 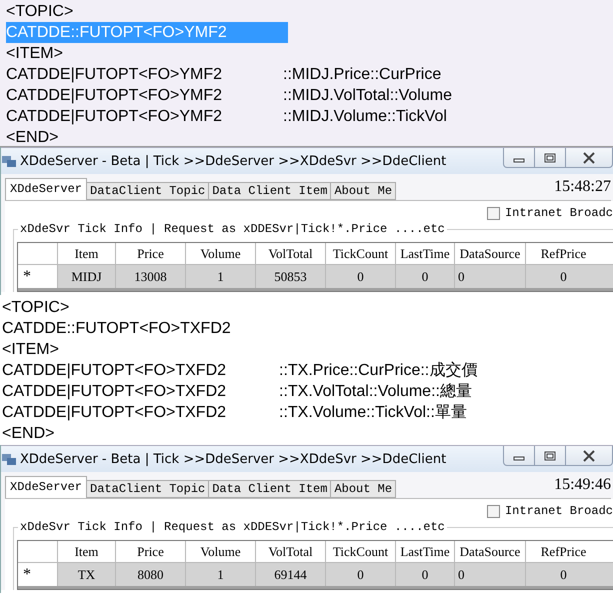 I want to click on table-cell: 69144, so click(x=291, y=574).